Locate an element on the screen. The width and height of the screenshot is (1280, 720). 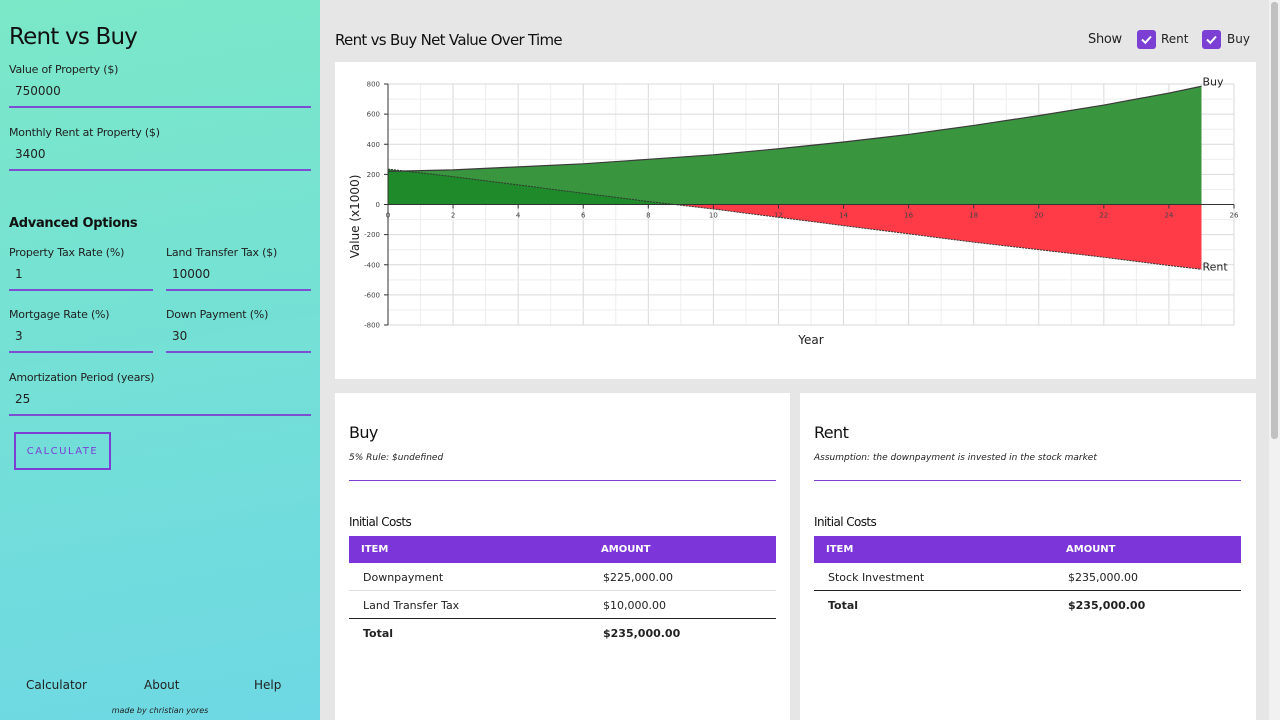
y-tick-label: 400 is located at coordinates (373, 145).